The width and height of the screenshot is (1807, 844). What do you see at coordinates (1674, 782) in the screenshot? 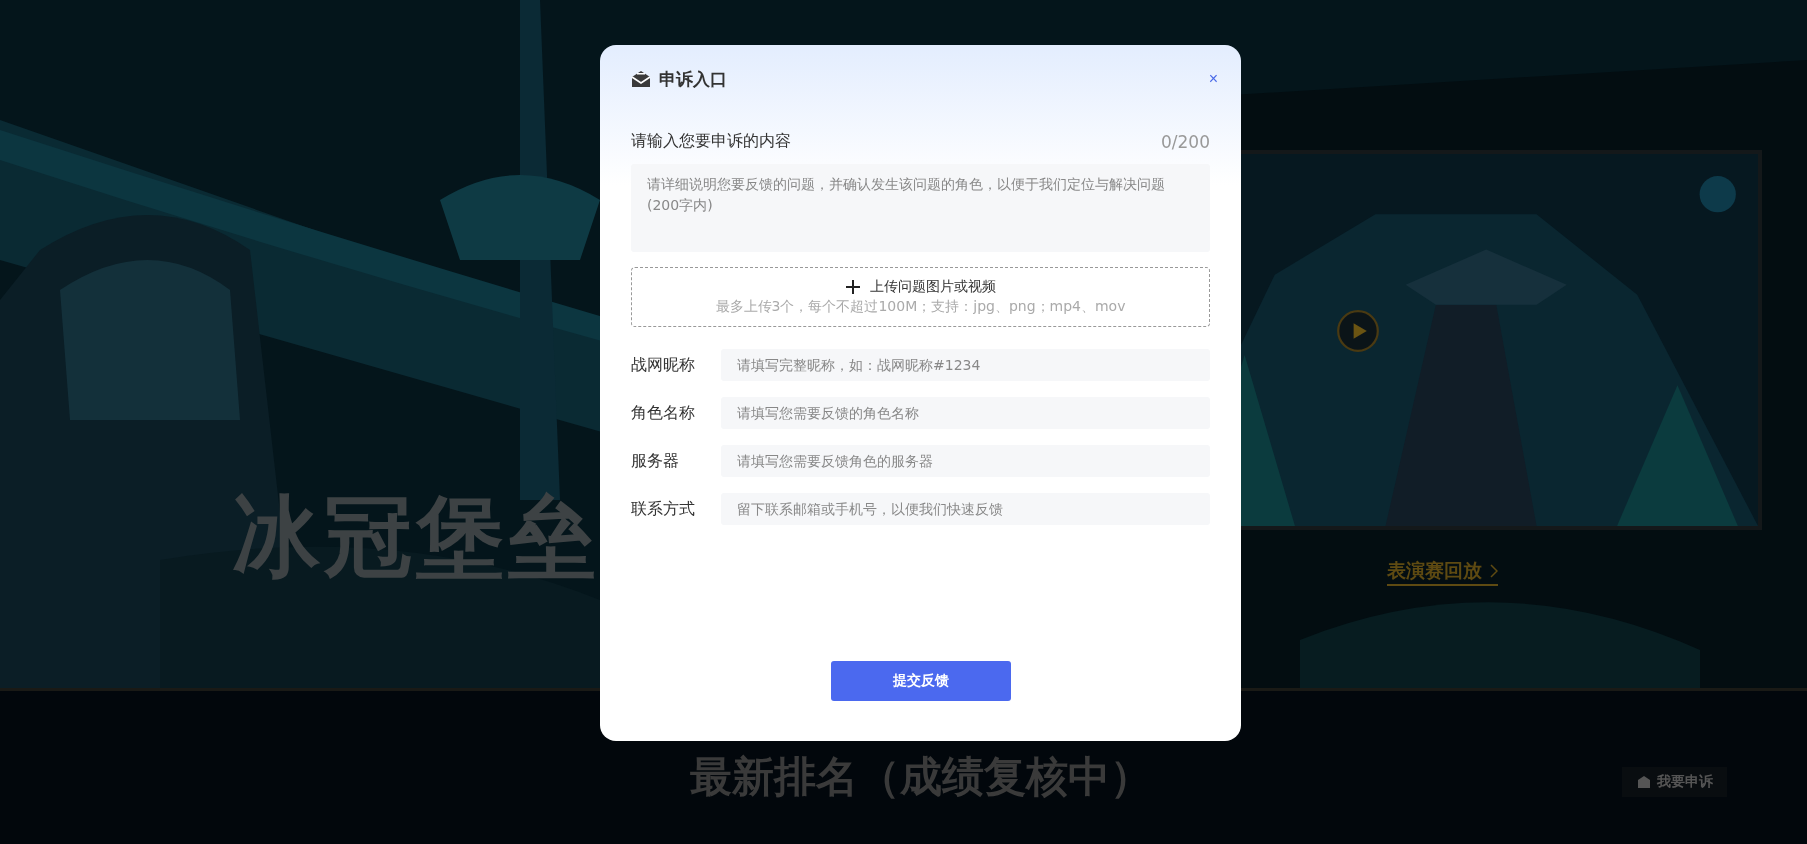
I see `appeal-button: 我要申诉` at bounding box center [1674, 782].